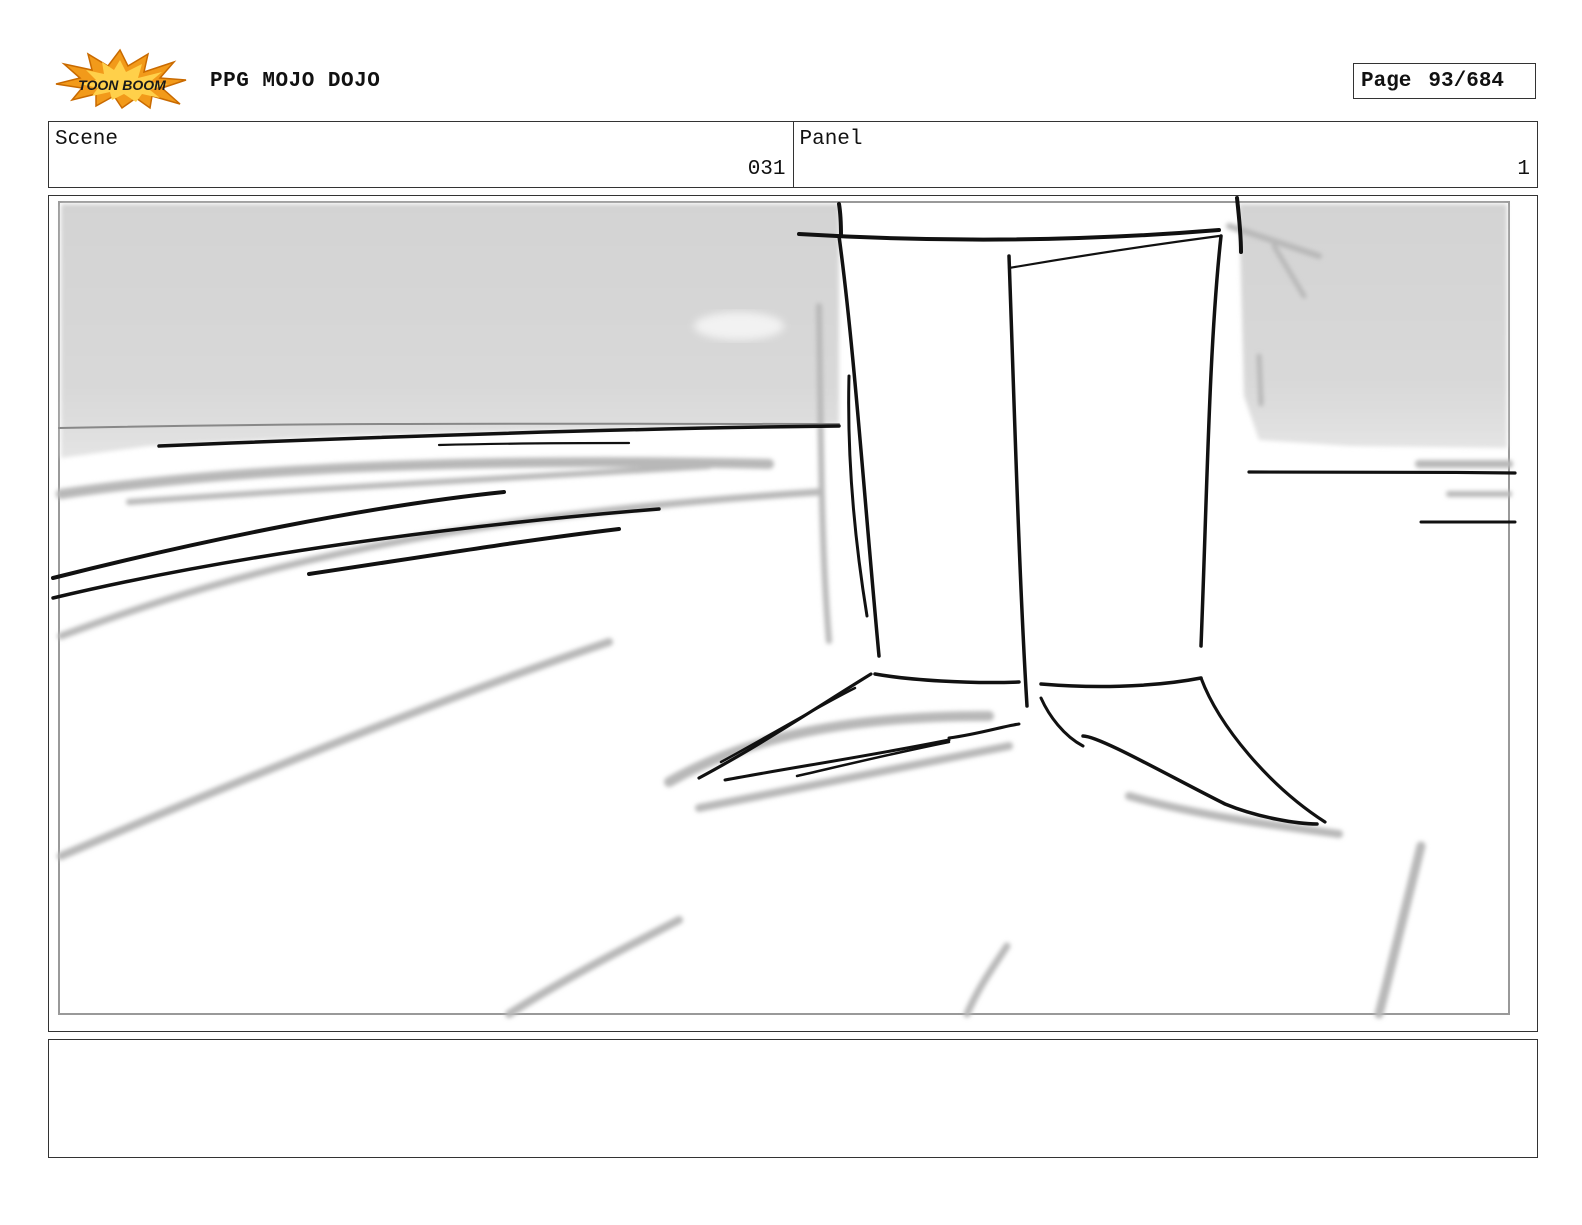 Image resolution: width=1582 pixels, height=1225 pixels. Describe the element at coordinates (1165, 154) in the screenshot. I see `panel-cell: Panel 1` at that location.